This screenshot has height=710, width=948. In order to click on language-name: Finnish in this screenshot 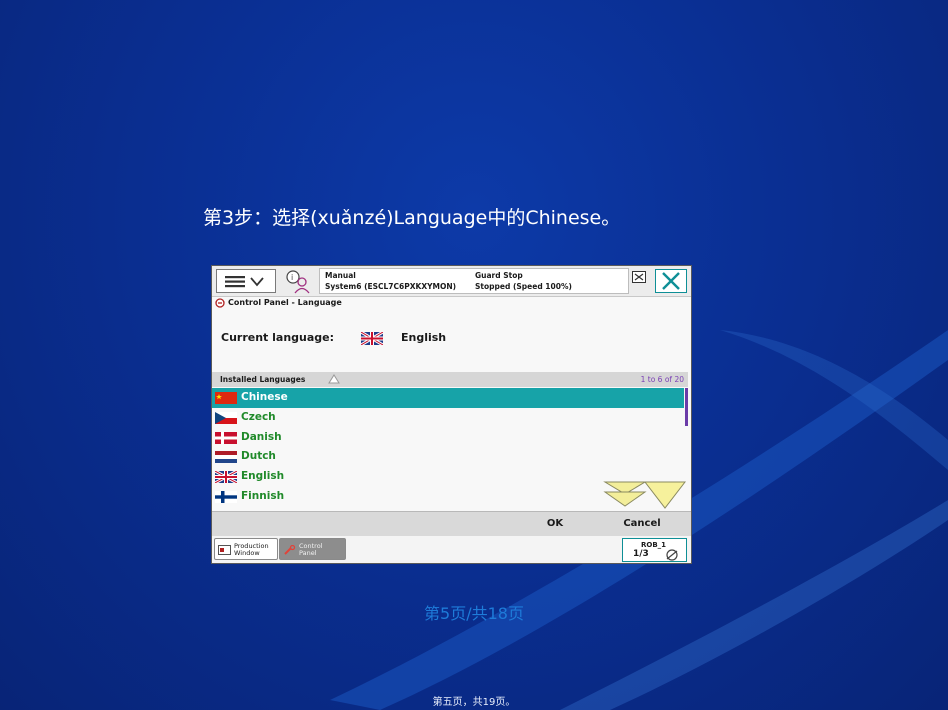, I will do `click(263, 495)`.